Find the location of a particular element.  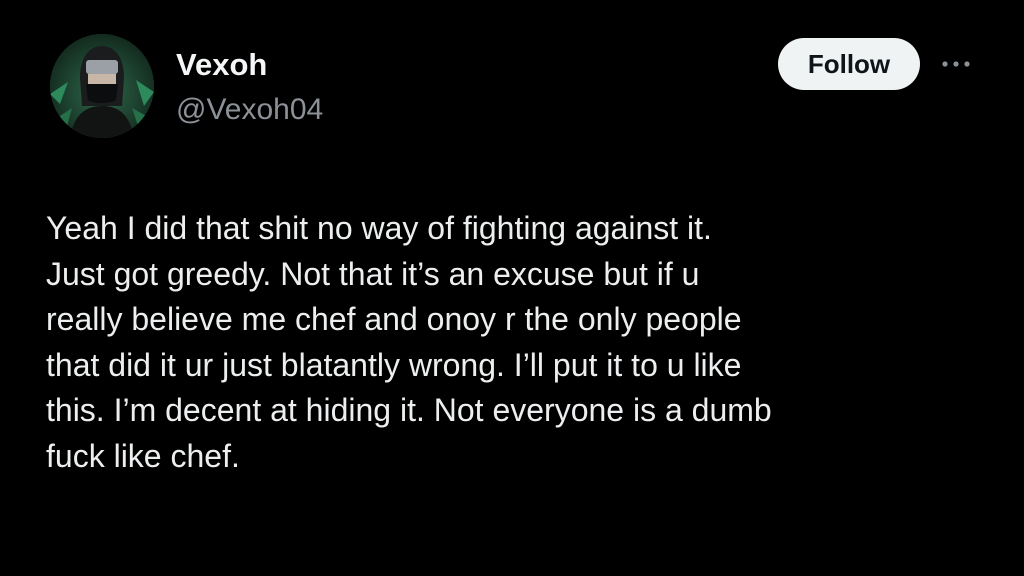

more-options-button is located at coordinates (956, 64).